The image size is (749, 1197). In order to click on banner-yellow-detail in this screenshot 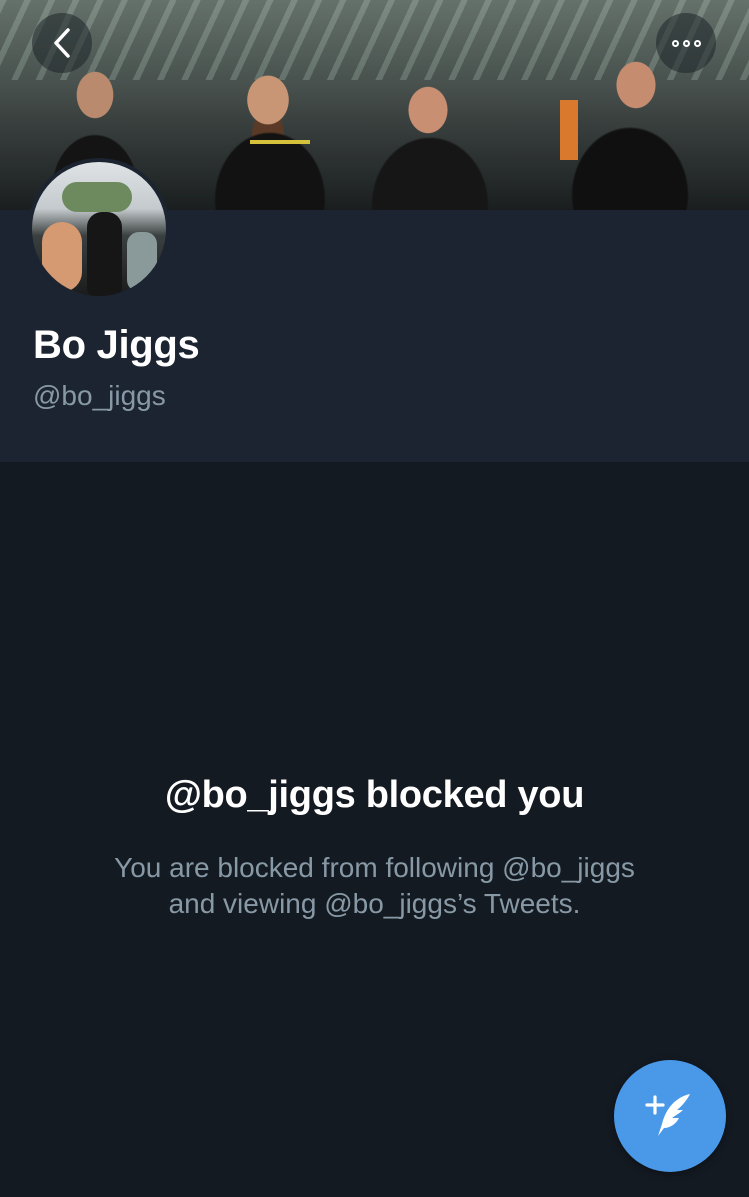, I will do `click(280, 142)`.